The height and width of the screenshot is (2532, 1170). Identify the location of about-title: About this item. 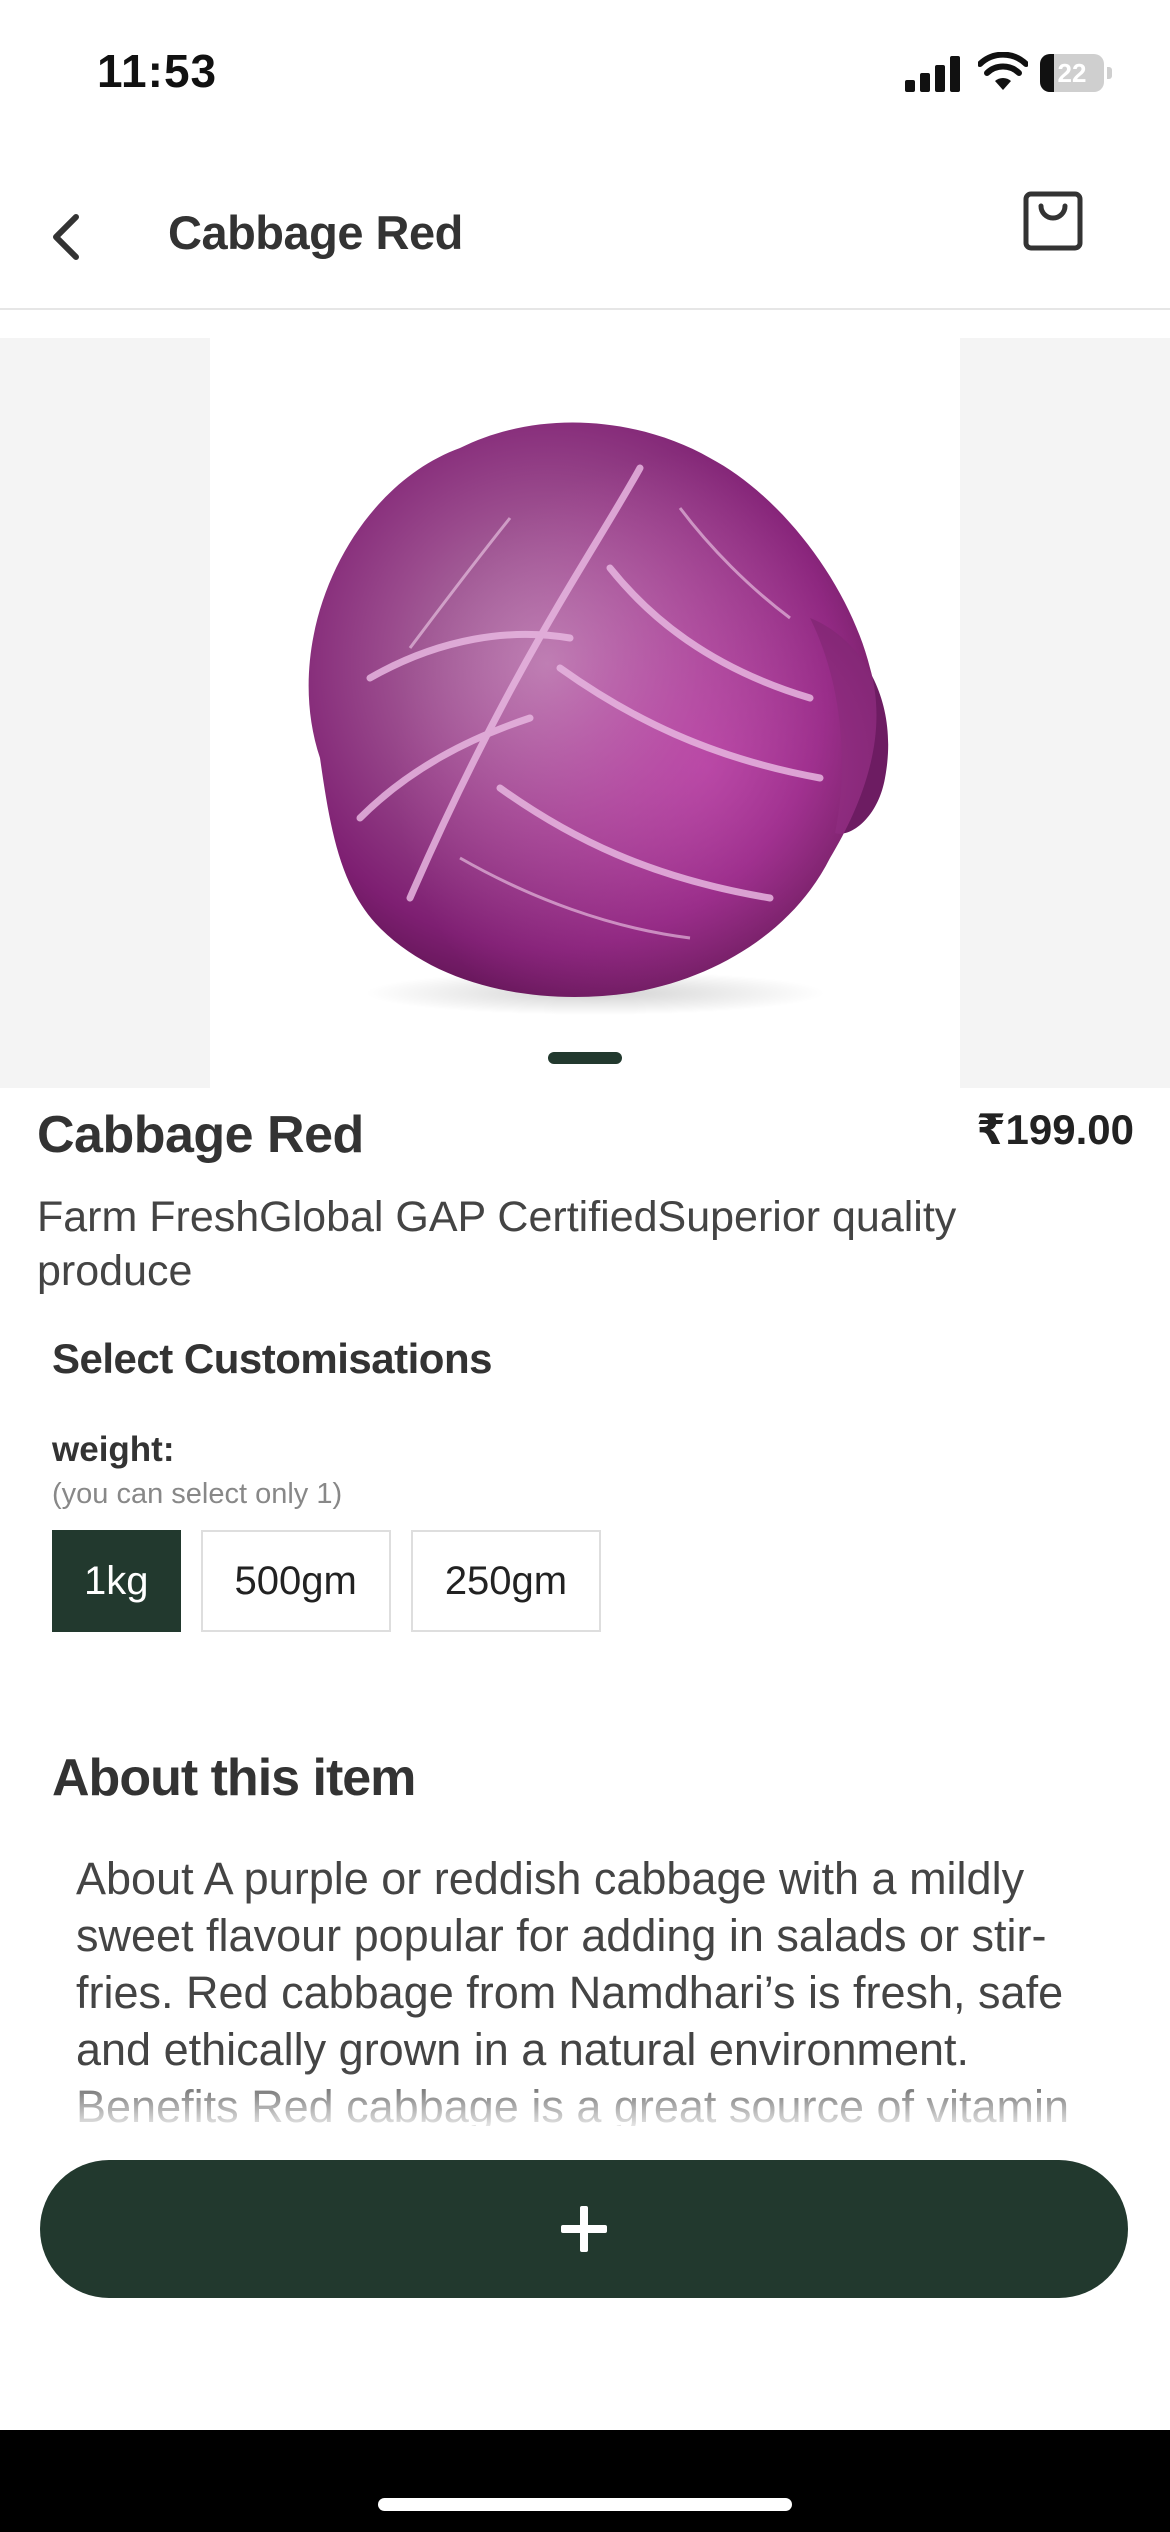
(234, 1778).